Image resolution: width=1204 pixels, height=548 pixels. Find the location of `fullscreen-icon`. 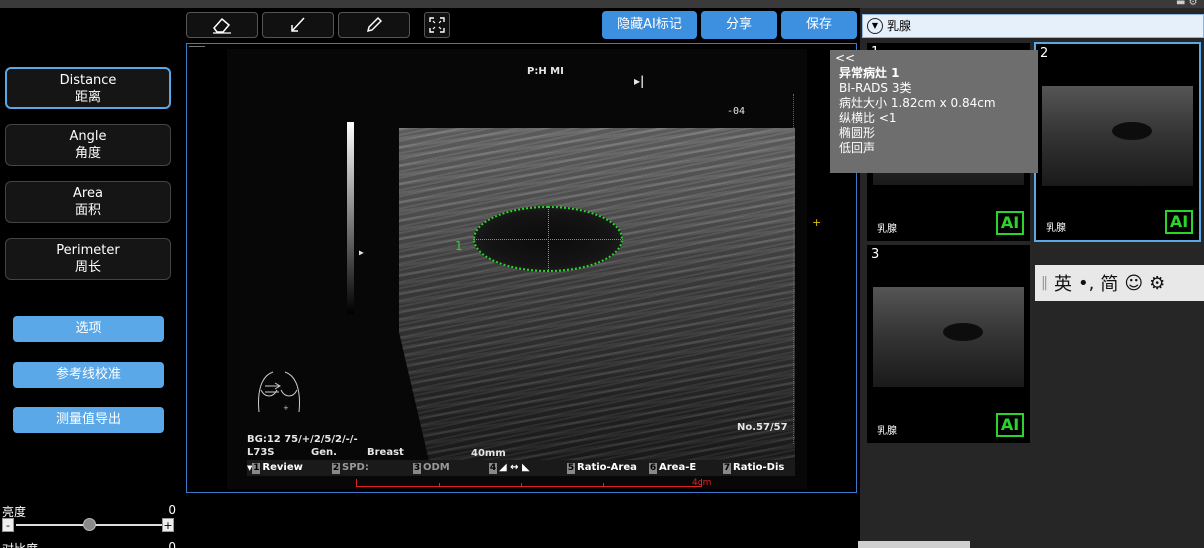

fullscreen-icon is located at coordinates (437, 25).